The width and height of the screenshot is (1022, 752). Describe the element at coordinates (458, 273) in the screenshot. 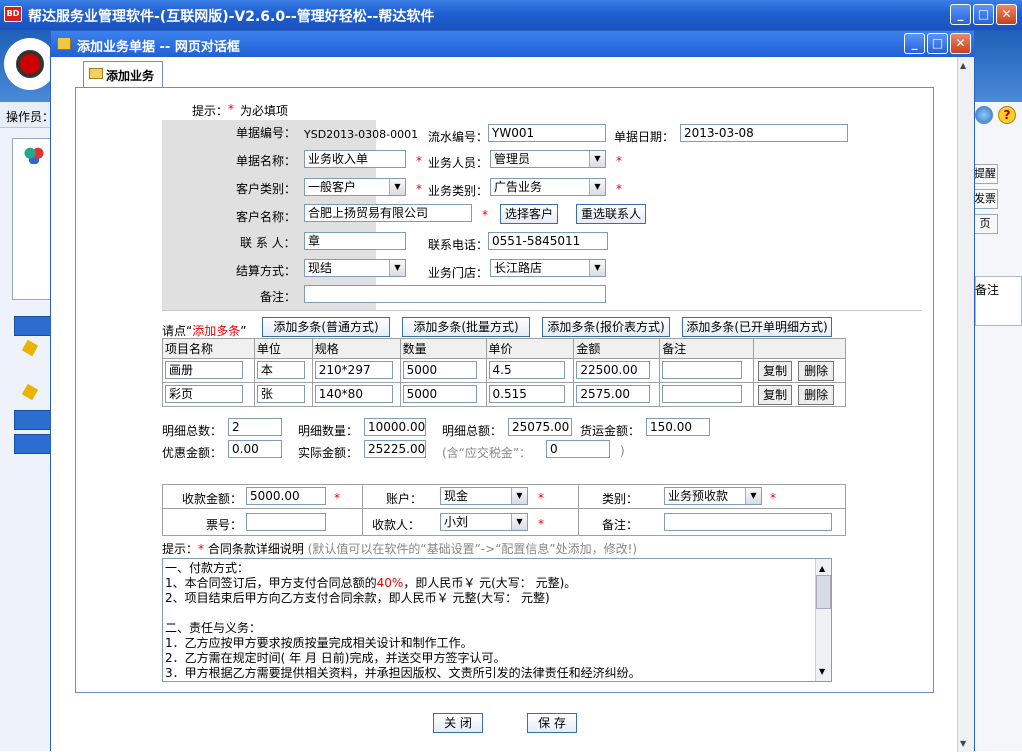

I see `store-label: 业务门店：` at that location.